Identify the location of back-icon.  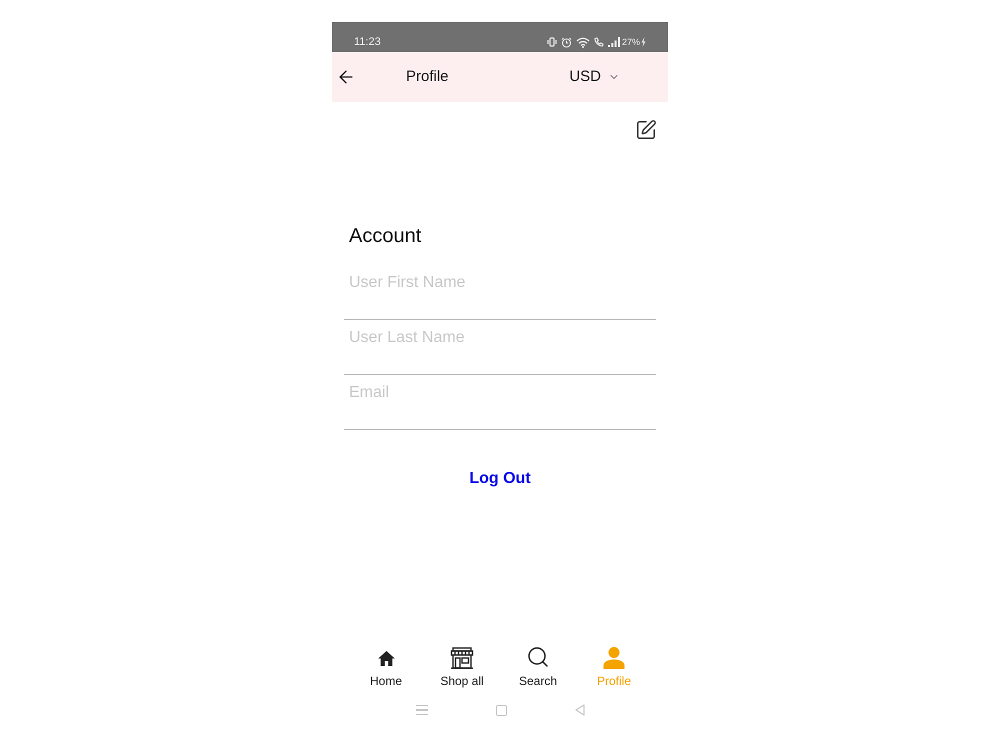
(579, 710).